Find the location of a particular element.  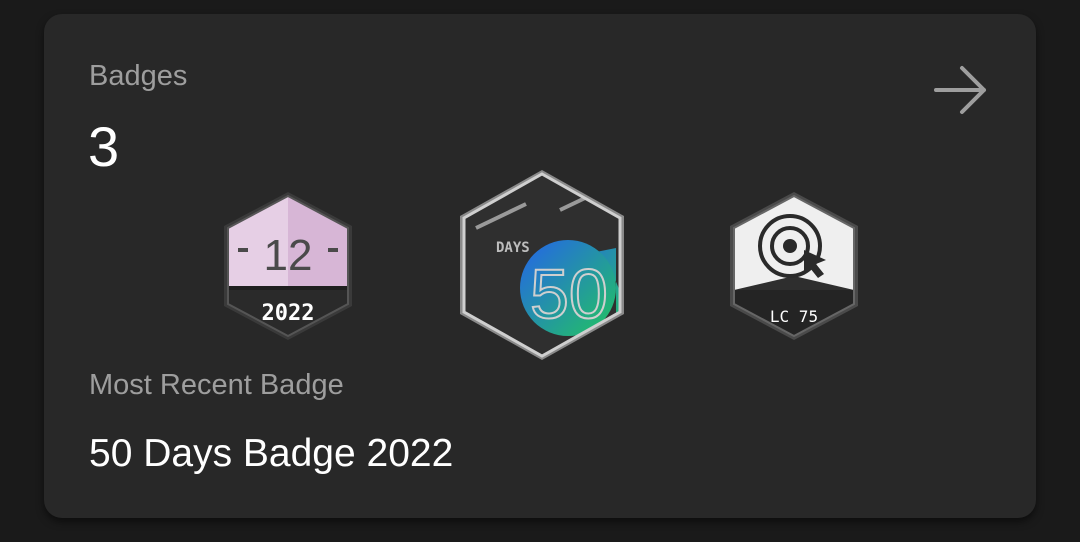

most-recent-value: 50 Days Badge 2022 is located at coordinates (271, 453).